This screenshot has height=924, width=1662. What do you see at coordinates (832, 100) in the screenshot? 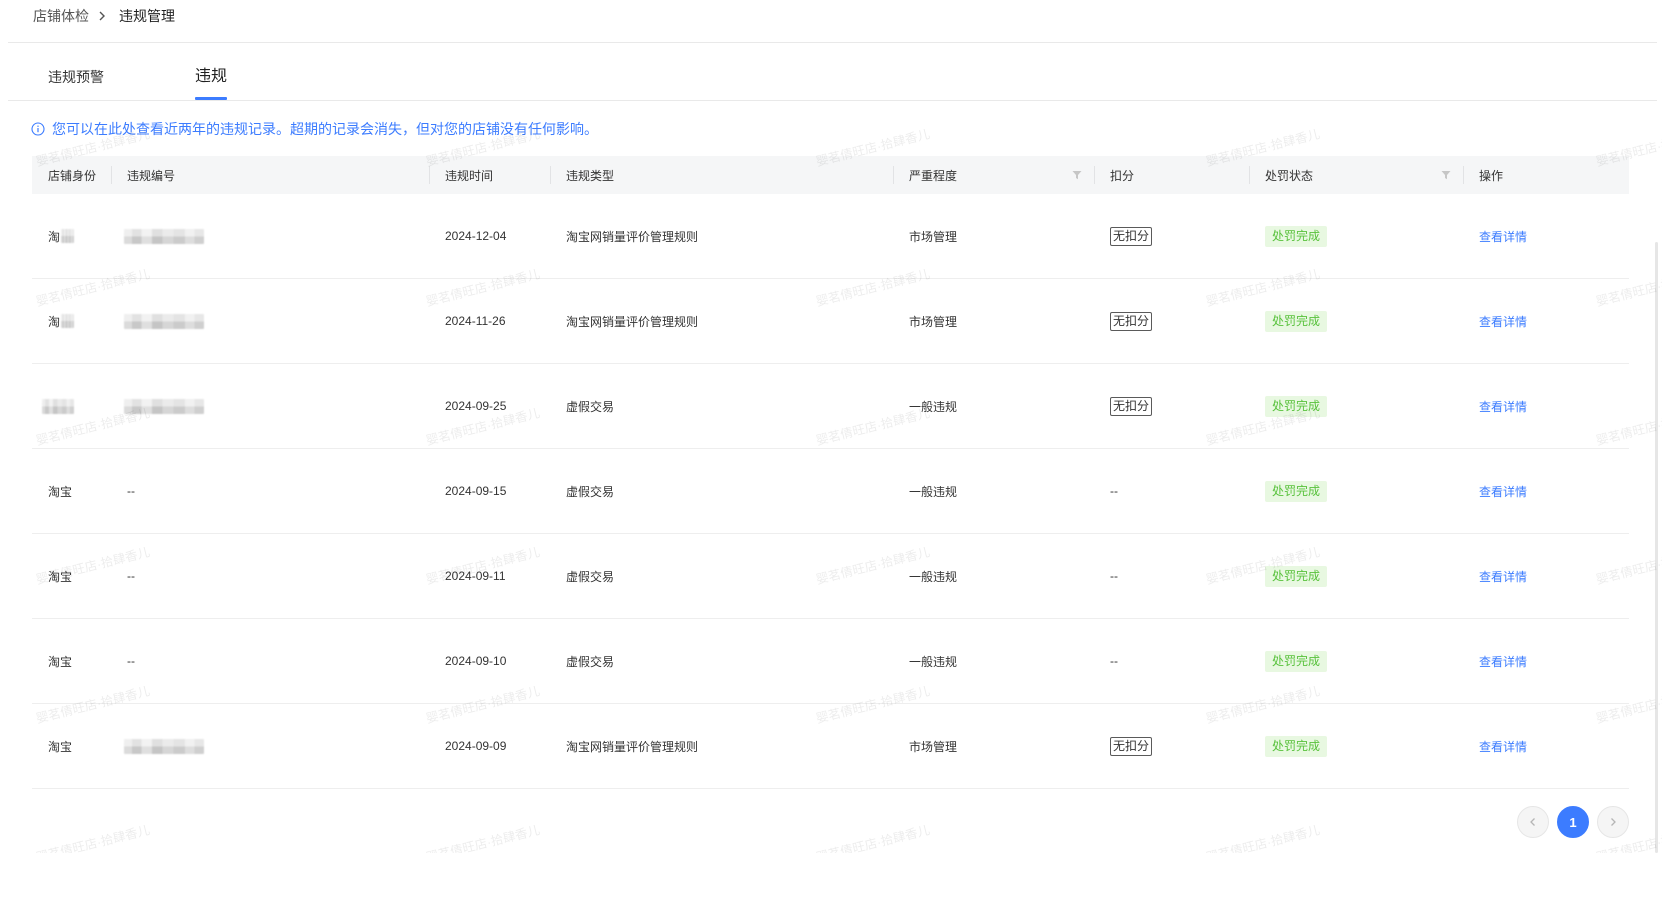
I see `tab-bar-divider` at bounding box center [832, 100].